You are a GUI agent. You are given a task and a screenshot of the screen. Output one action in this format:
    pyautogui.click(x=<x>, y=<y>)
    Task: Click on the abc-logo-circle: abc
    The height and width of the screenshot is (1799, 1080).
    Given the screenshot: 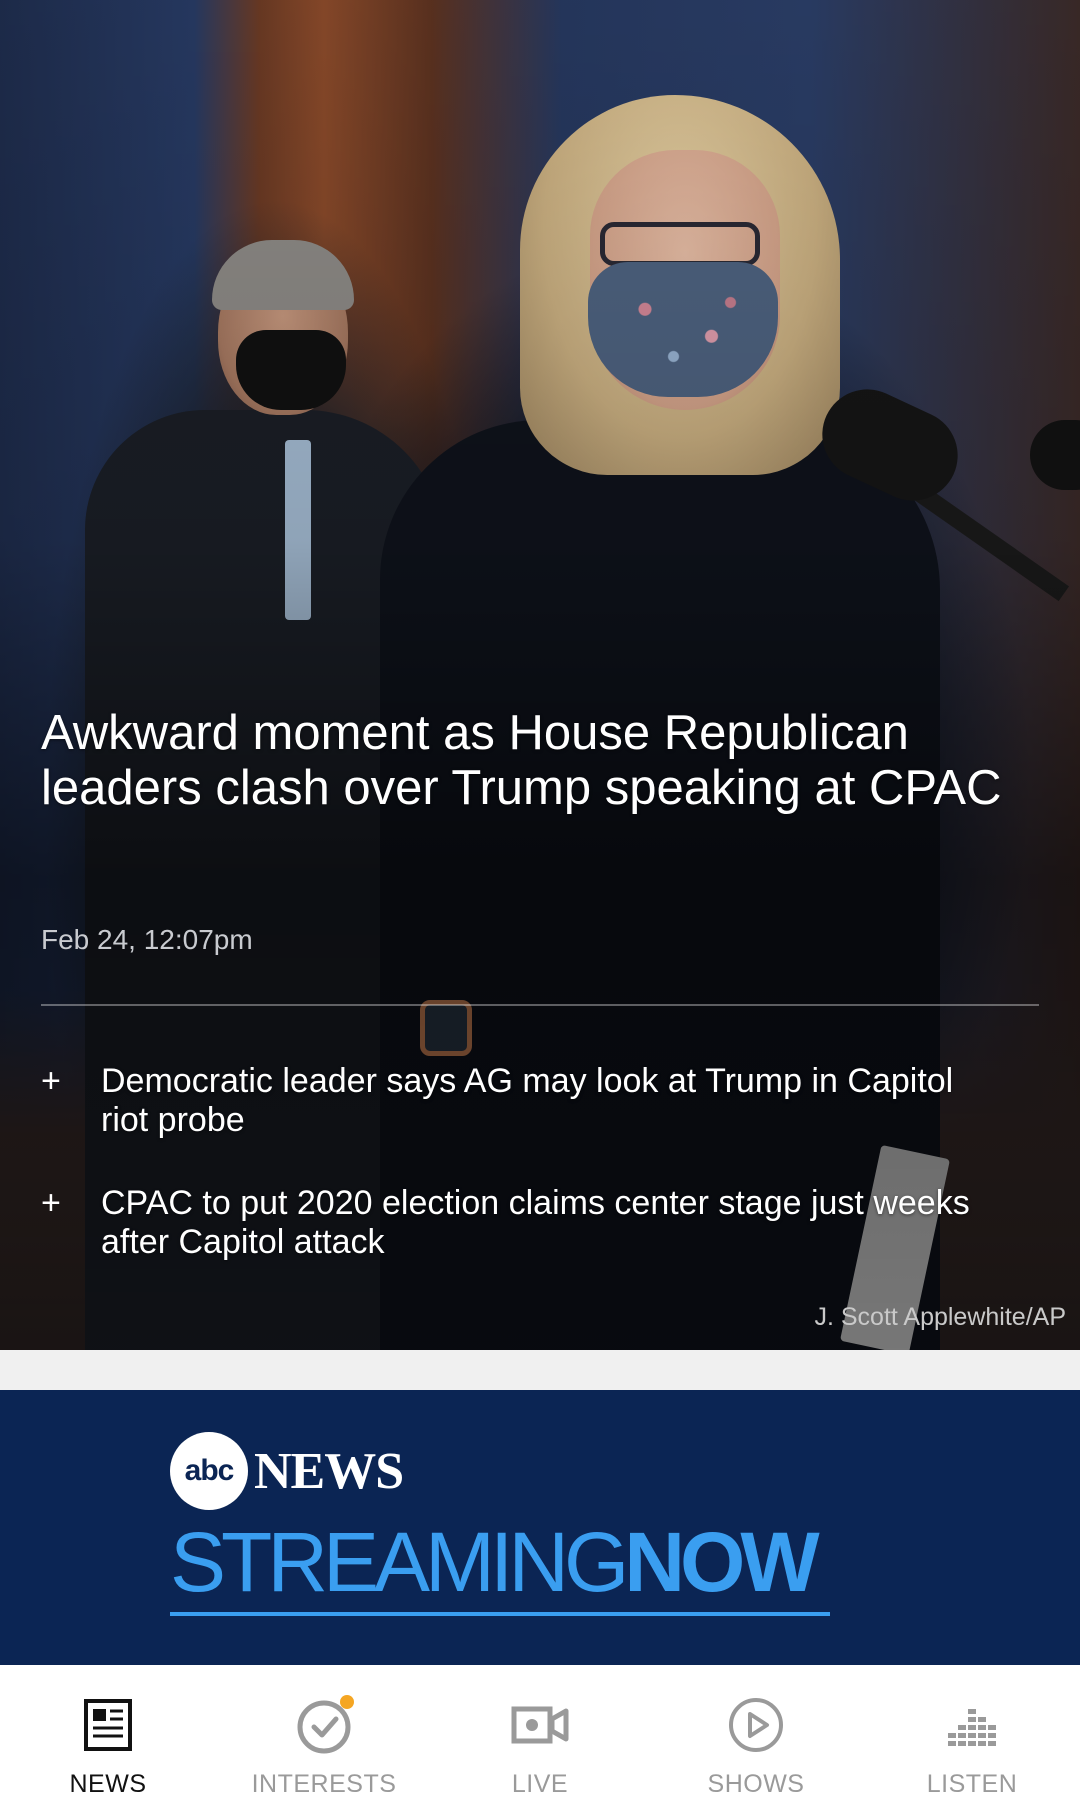 What is the action you would take?
    pyautogui.click(x=209, y=1471)
    